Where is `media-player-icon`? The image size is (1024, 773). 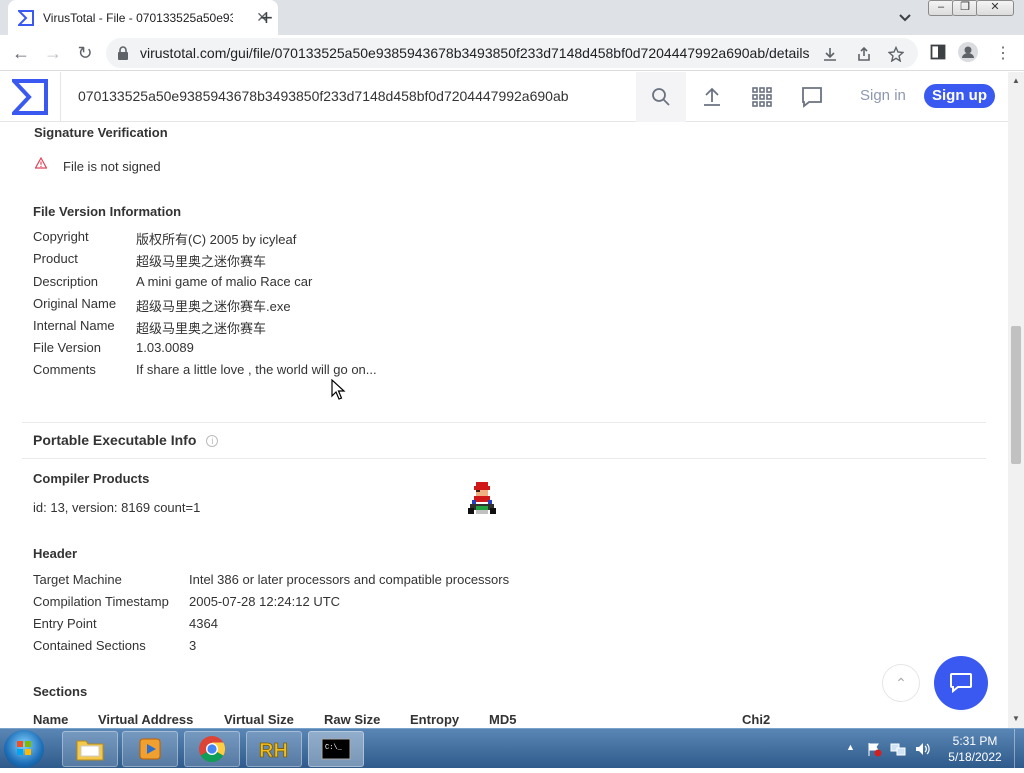 media-player-icon is located at coordinates (150, 749).